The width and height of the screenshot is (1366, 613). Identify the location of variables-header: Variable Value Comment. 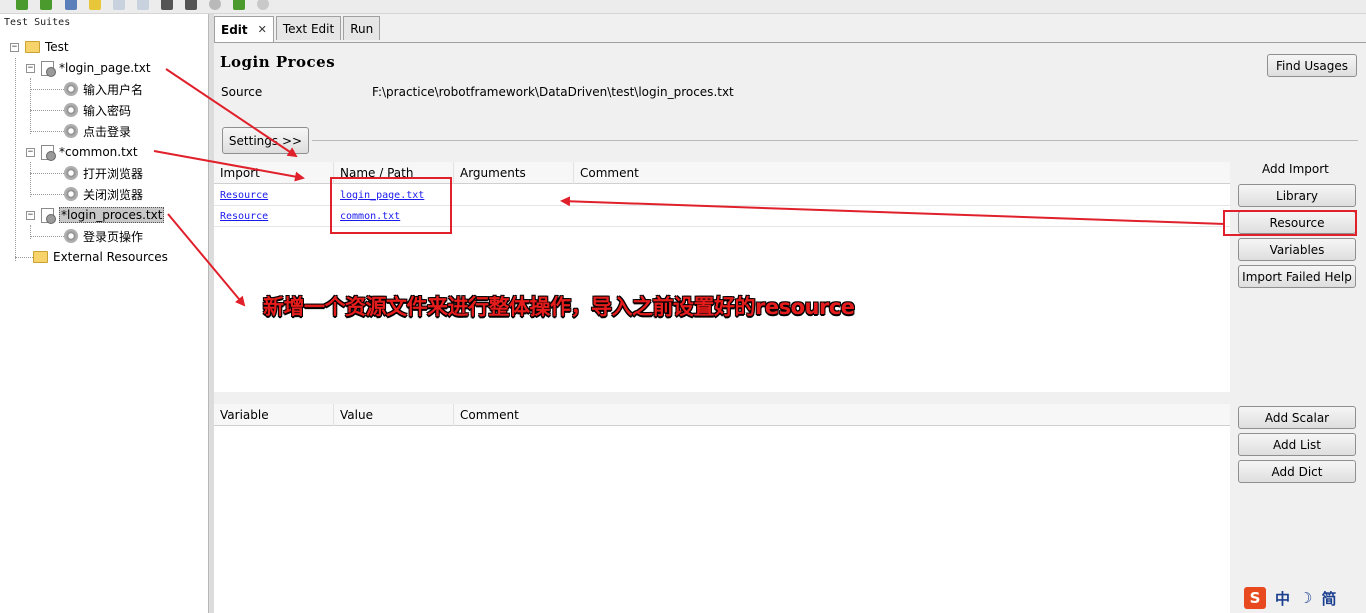
(722, 415).